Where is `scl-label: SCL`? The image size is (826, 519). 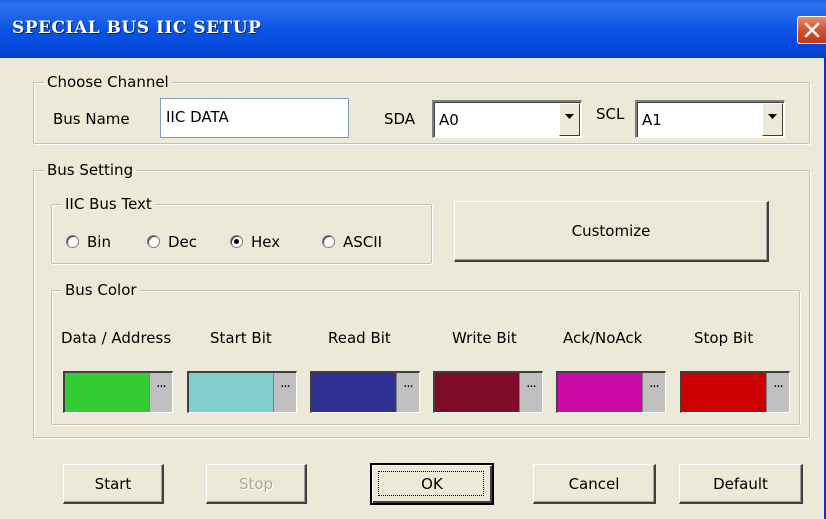
scl-label: SCL is located at coordinates (610, 114).